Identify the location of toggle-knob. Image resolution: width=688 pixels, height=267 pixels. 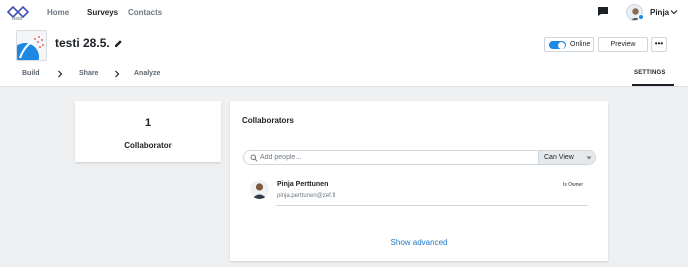
(561, 45).